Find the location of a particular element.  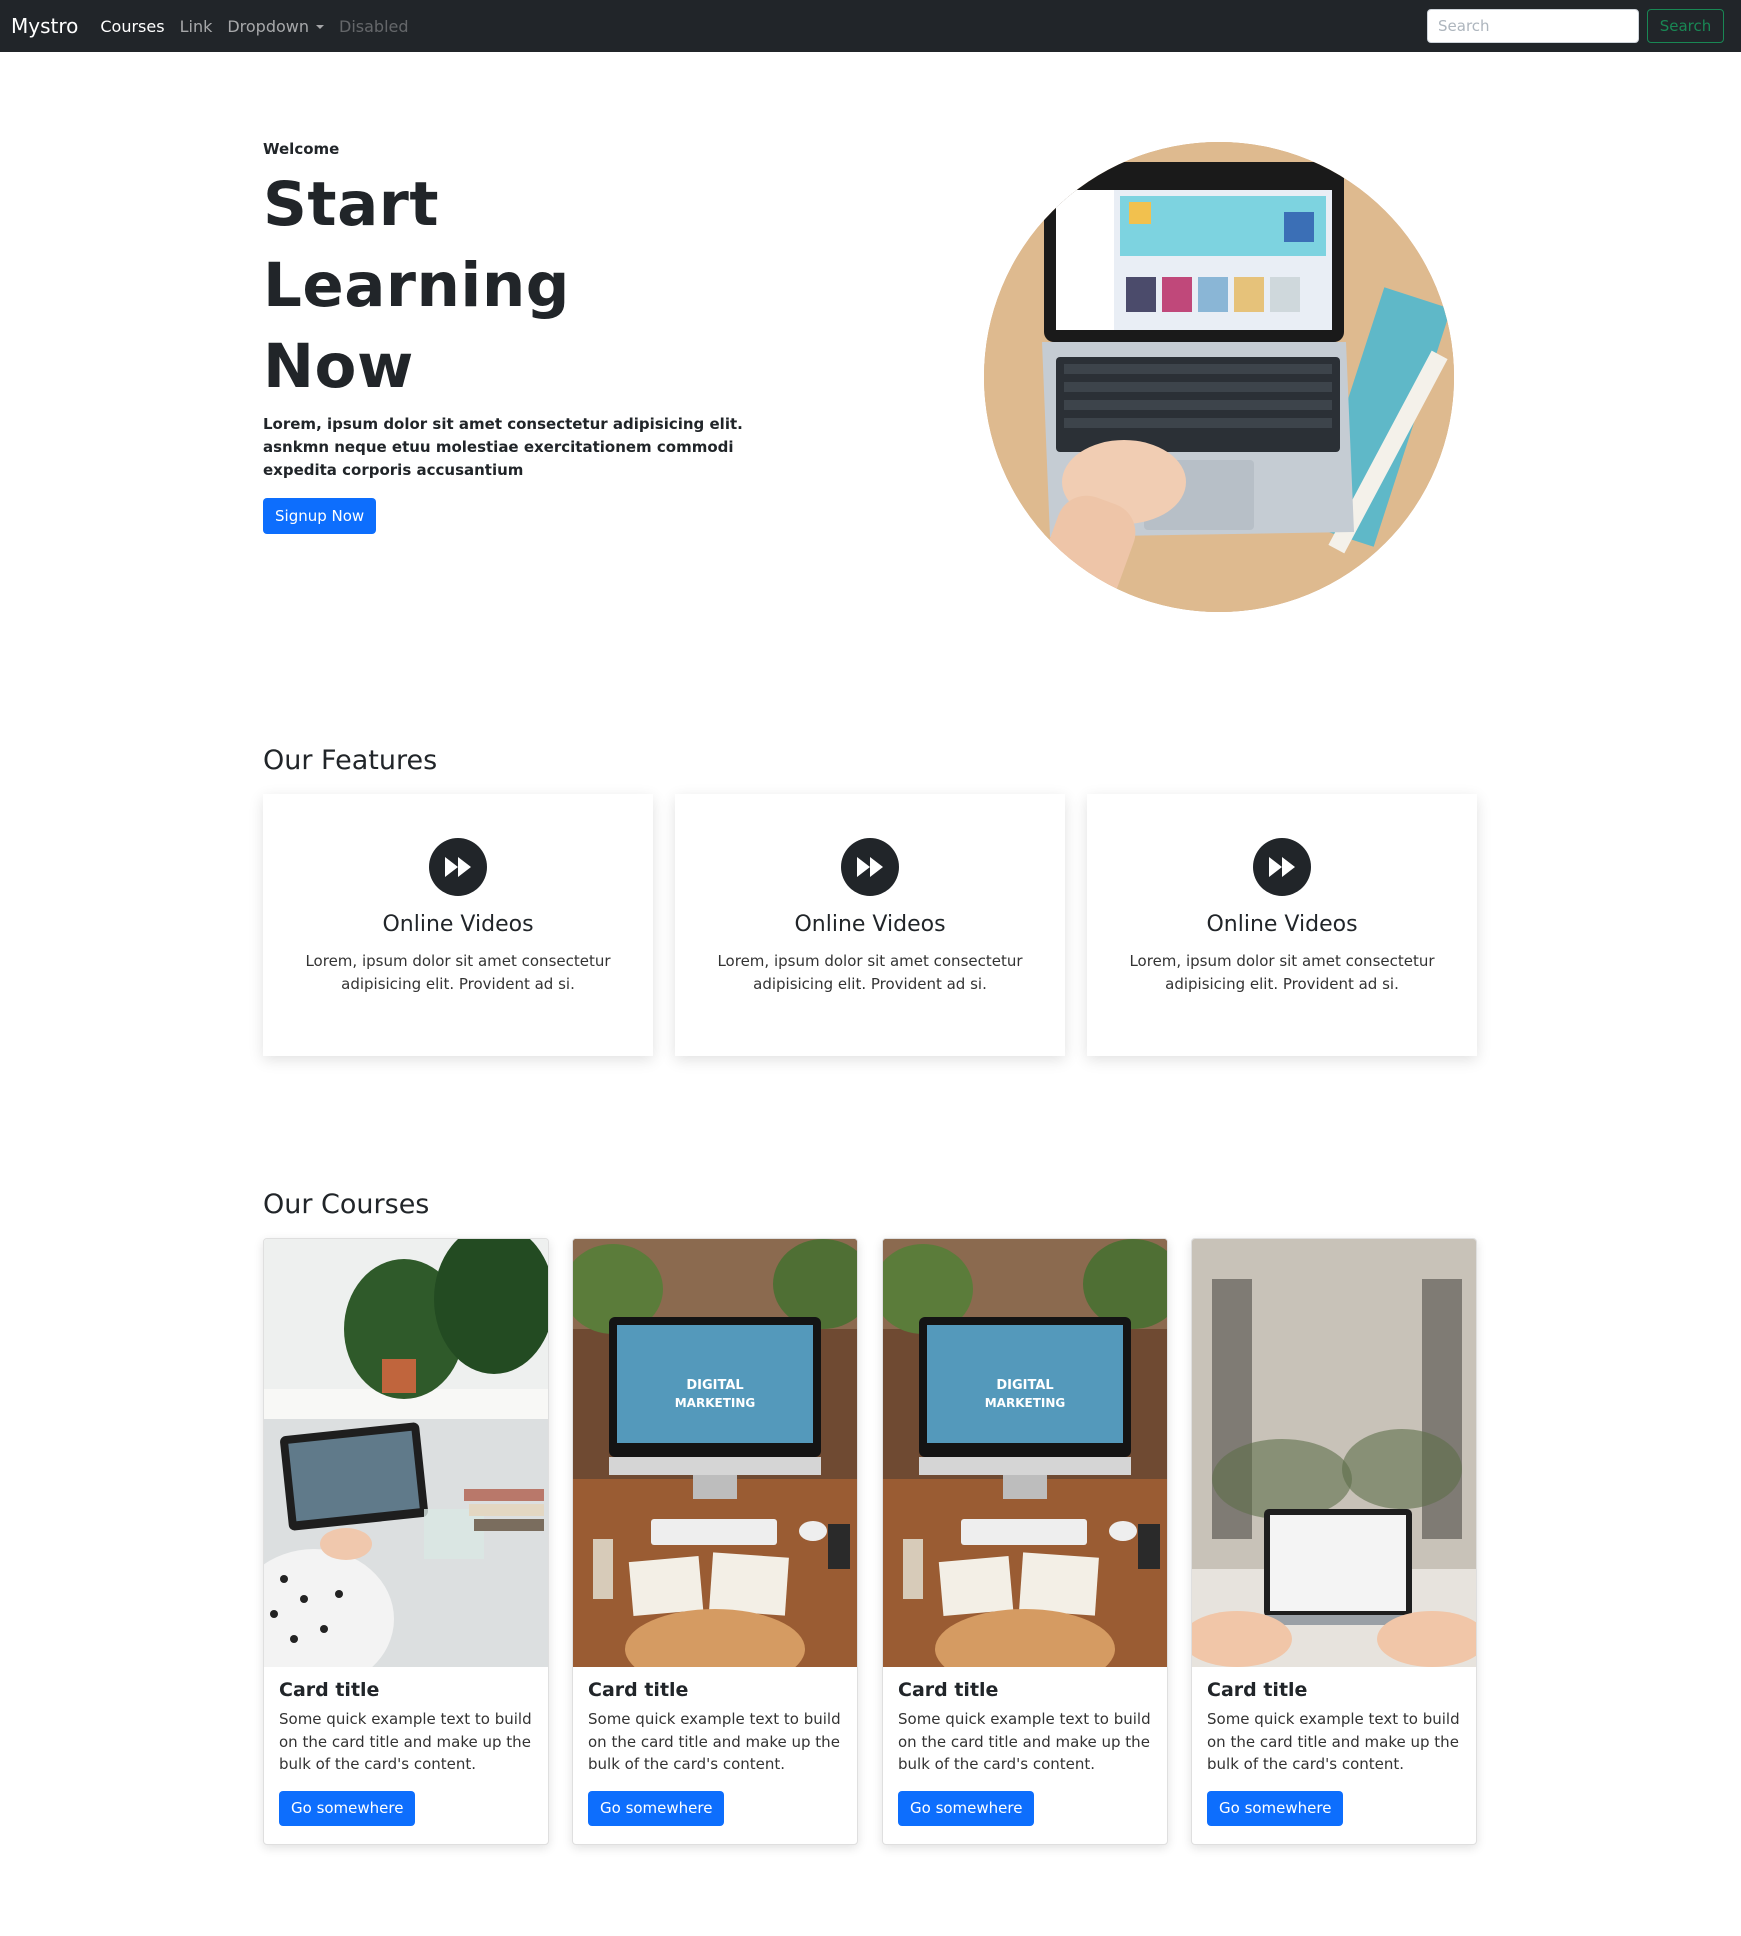

caret-down-icon is located at coordinates (320, 27).